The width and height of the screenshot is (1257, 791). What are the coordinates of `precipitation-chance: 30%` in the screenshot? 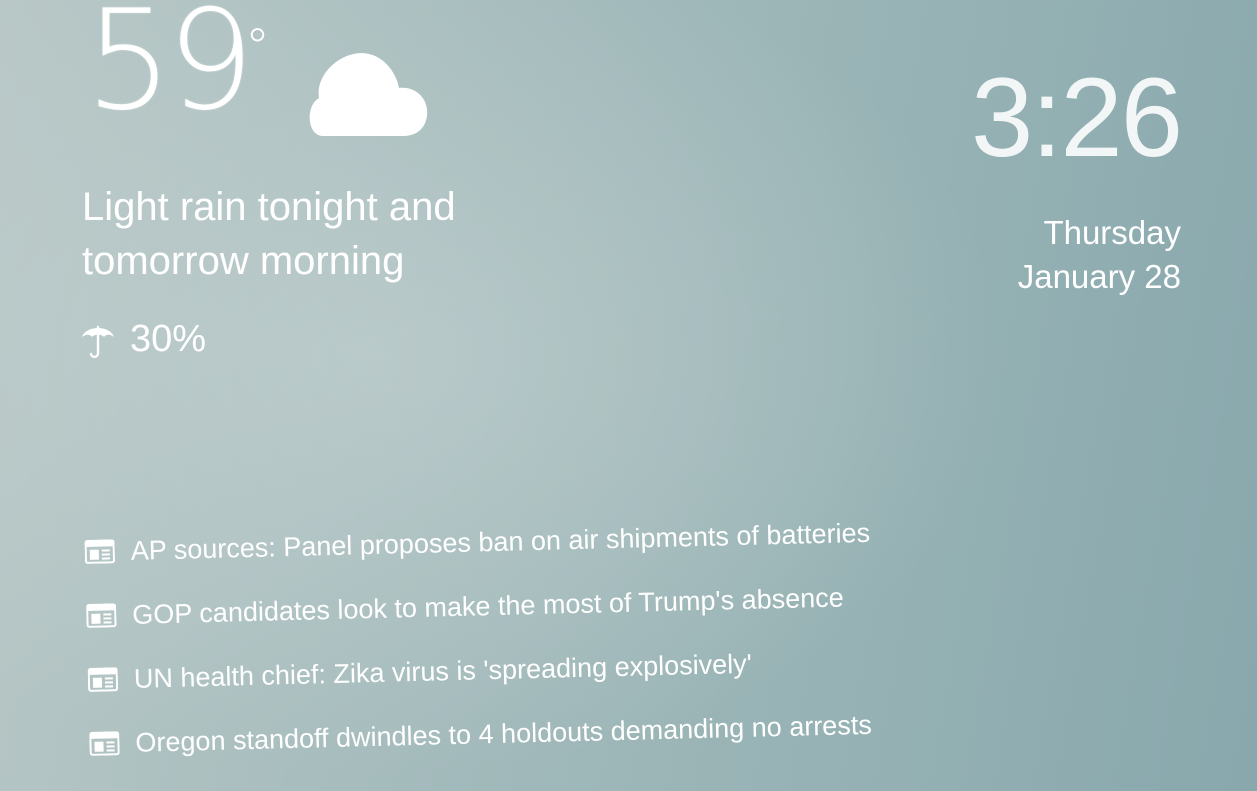 It's located at (143, 339).